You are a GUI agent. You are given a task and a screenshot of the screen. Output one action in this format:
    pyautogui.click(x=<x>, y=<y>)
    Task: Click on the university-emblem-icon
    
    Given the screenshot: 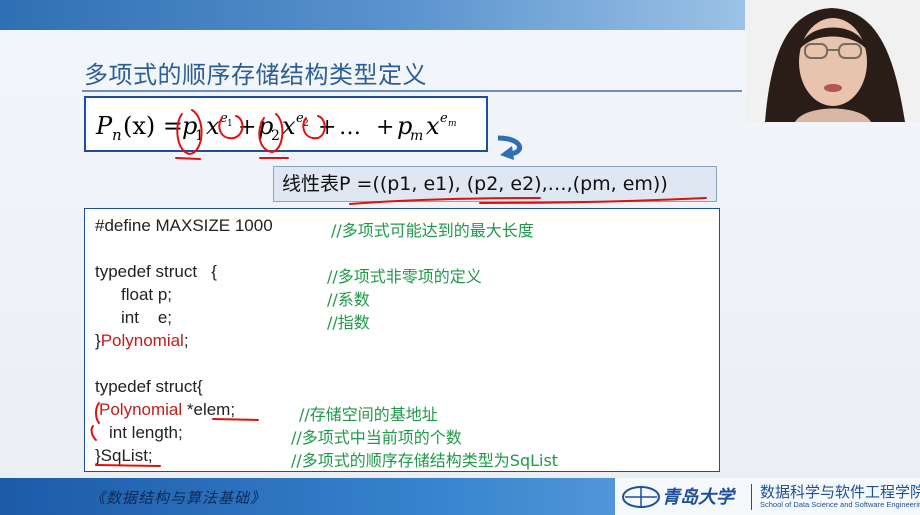 What is the action you would take?
    pyautogui.click(x=641, y=497)
    